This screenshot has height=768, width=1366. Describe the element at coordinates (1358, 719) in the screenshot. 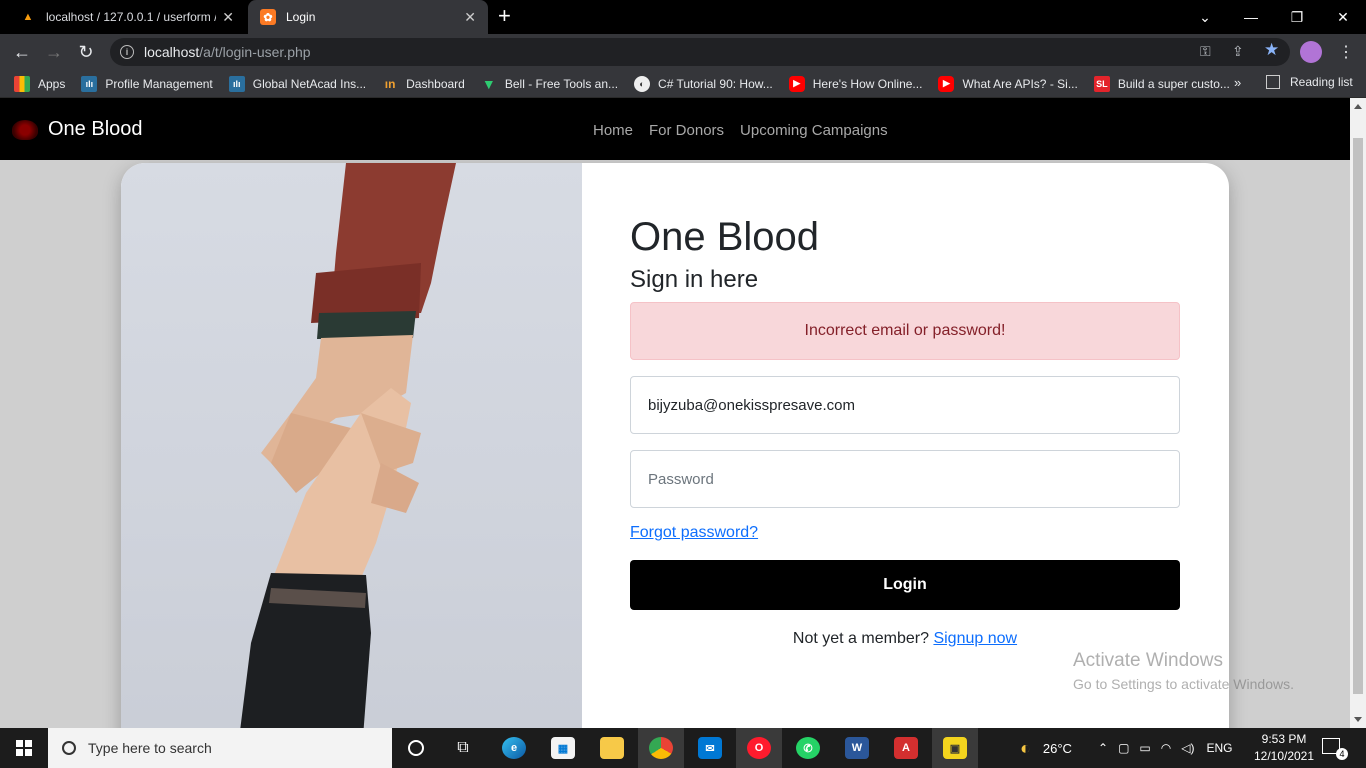

I see `scroll-down-icon` at that location.